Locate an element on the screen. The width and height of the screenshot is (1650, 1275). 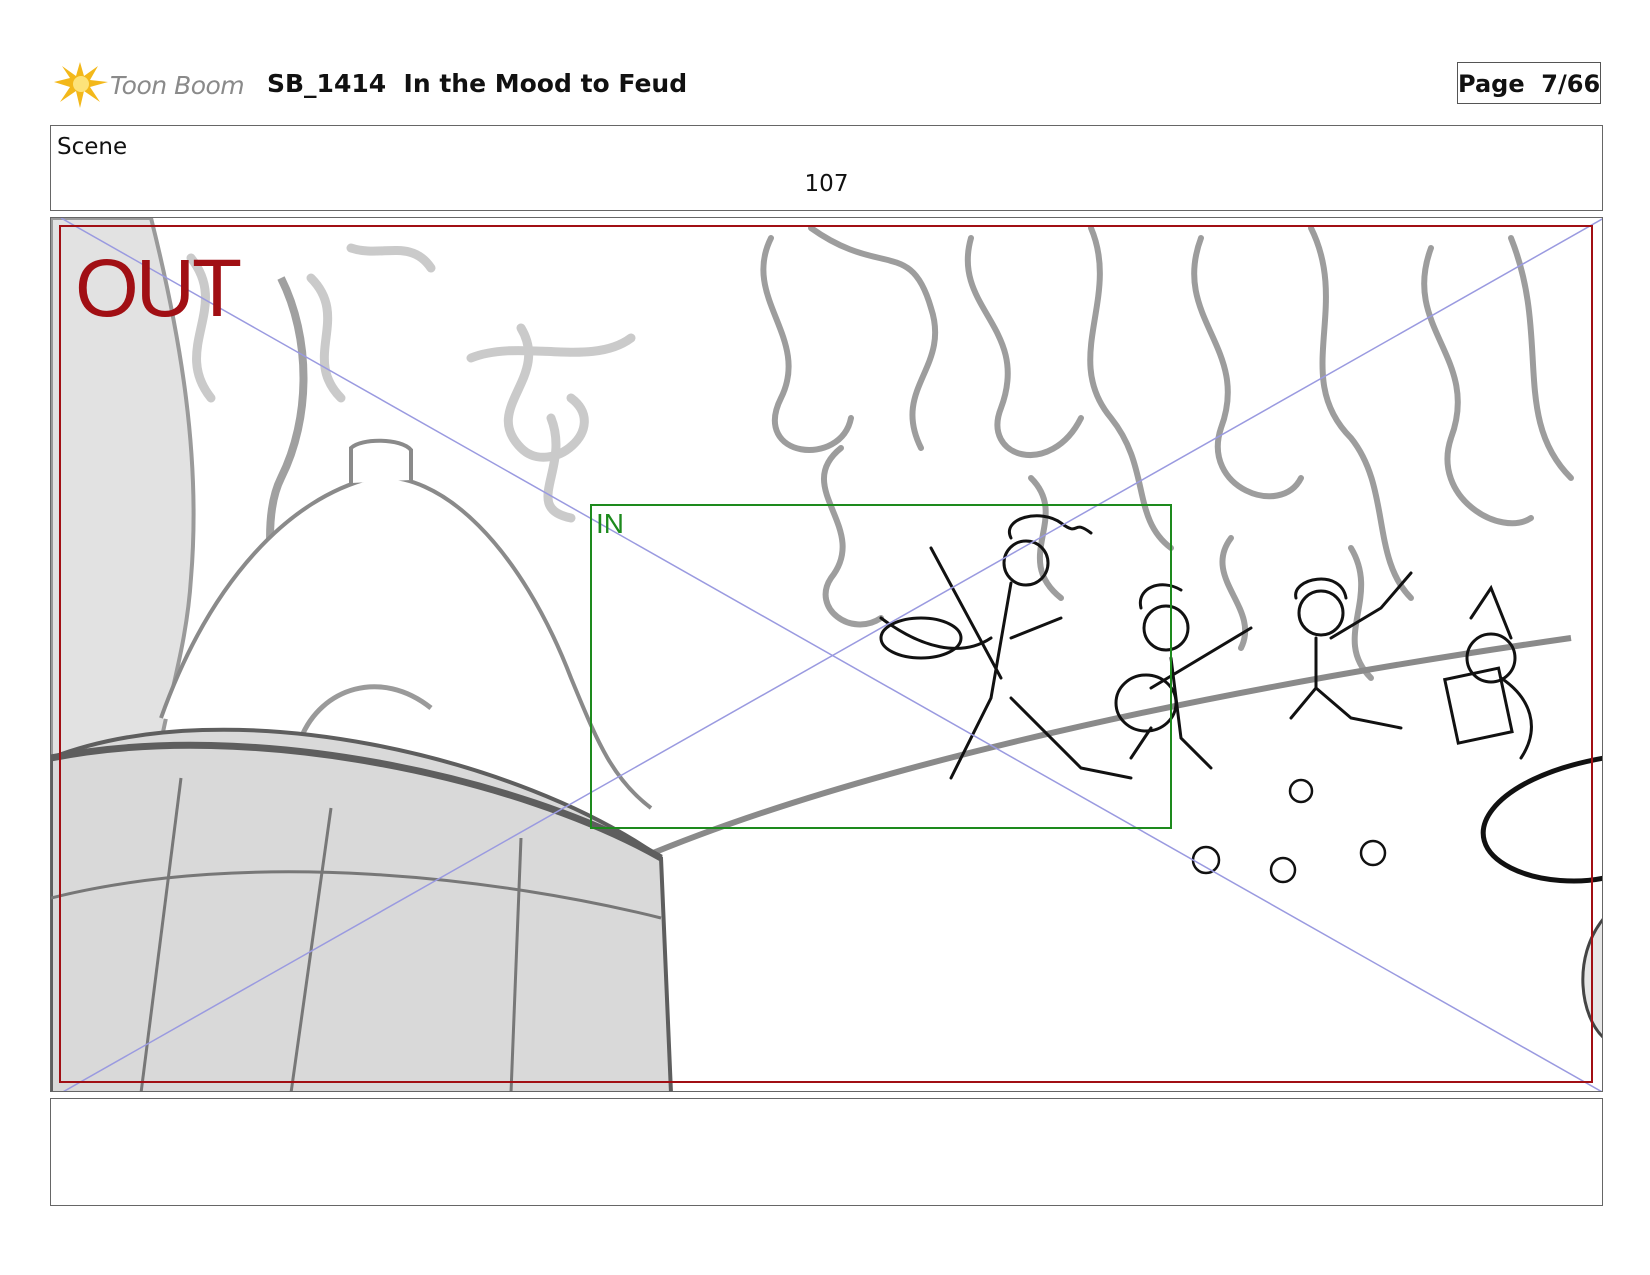
scene-label: Scene is located at coordinates (92, 147).